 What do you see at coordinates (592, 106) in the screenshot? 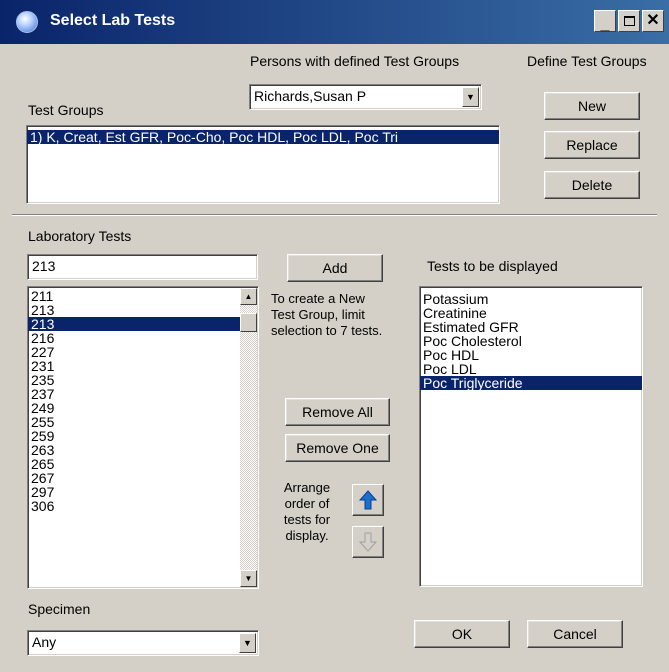
I see `new-group-button: New` at bounding box center [592, 106].